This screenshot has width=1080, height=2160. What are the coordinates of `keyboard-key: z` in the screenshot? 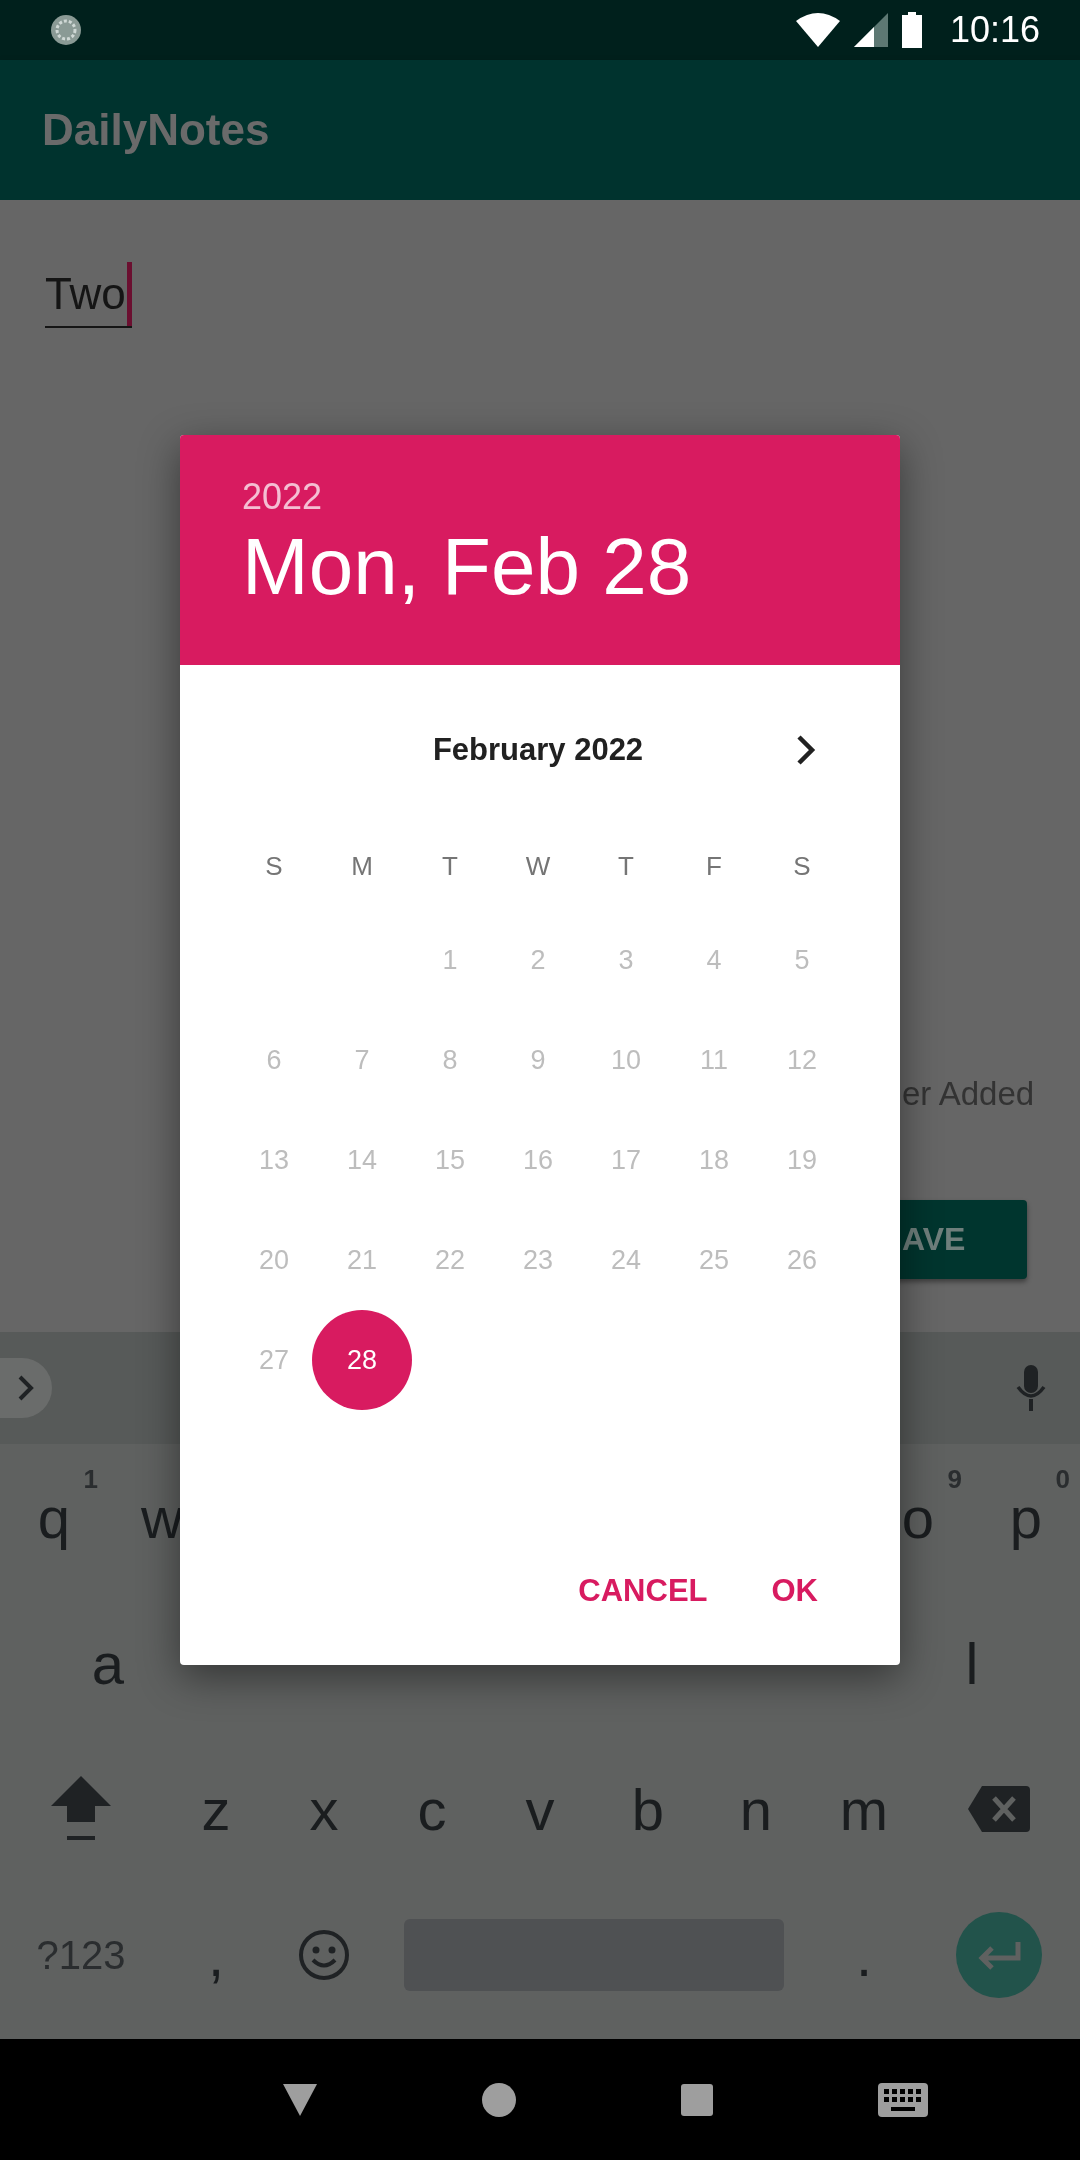 It's located at (216, 1809).